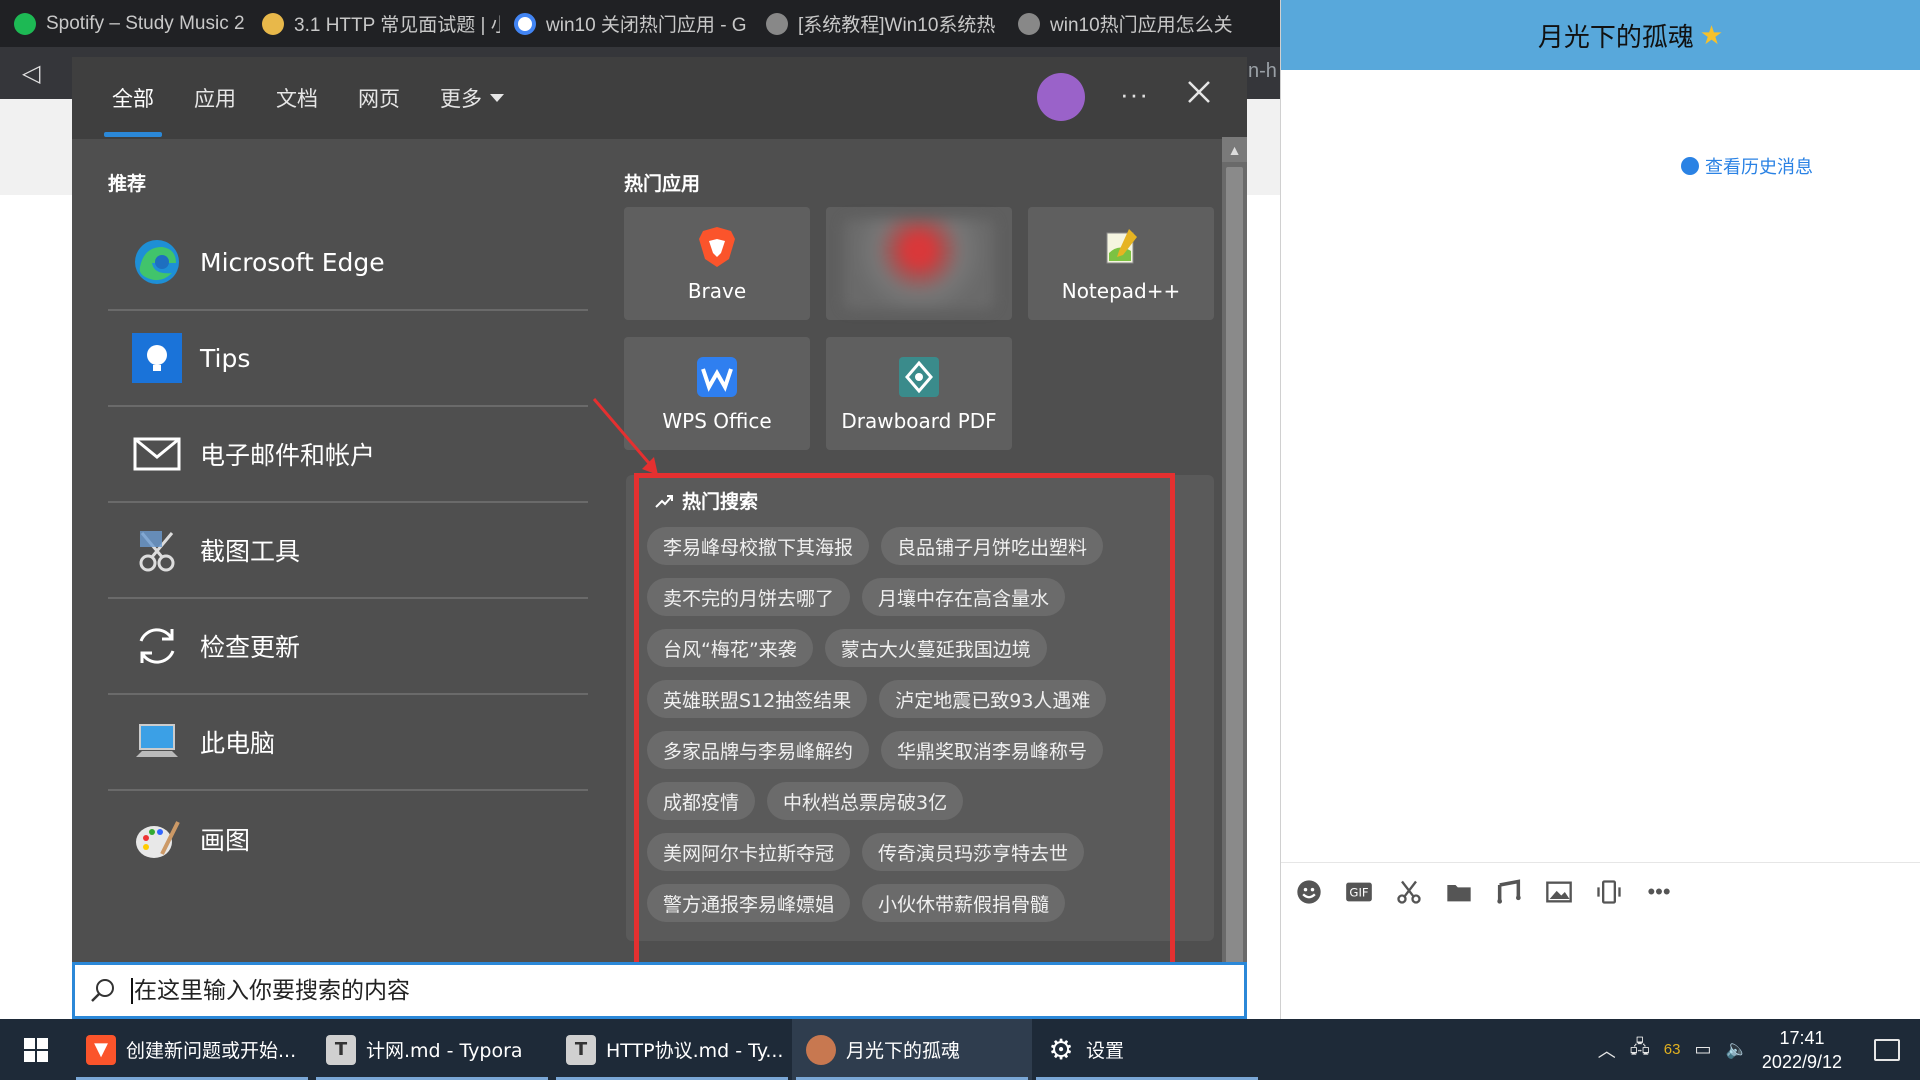 This screenshot has width=1920, height=1080. Describe the element at coordinates (1640, 1050) in the screenshot. I see `network-icon: 🖧` at that location.